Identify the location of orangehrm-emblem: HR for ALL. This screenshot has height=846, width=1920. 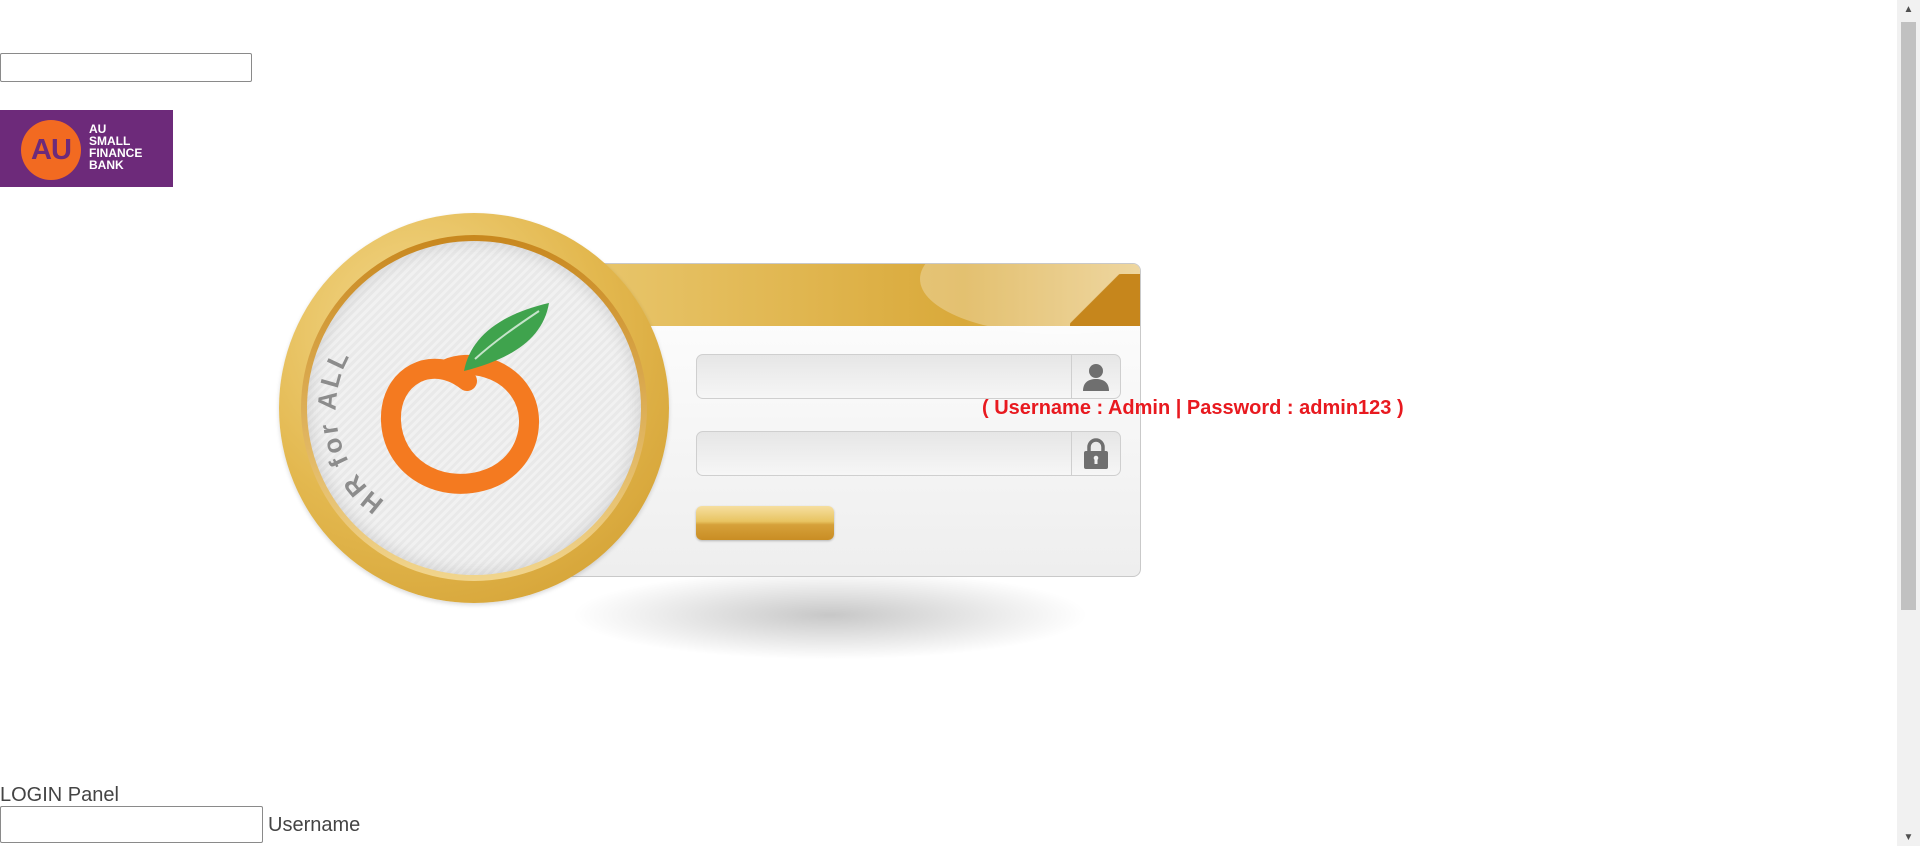
(474, 408).